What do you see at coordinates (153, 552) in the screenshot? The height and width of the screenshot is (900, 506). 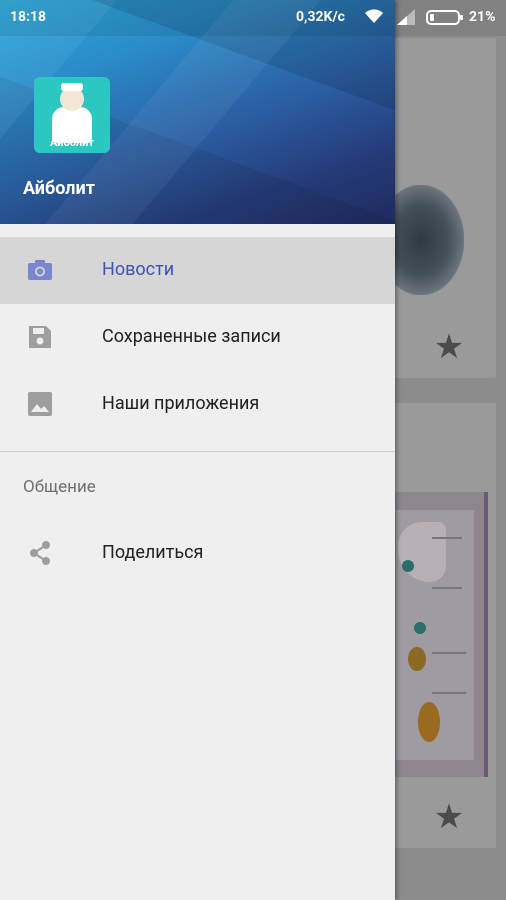 I see `menu-item-label: Поделиться` at bounding box center [153, 552].